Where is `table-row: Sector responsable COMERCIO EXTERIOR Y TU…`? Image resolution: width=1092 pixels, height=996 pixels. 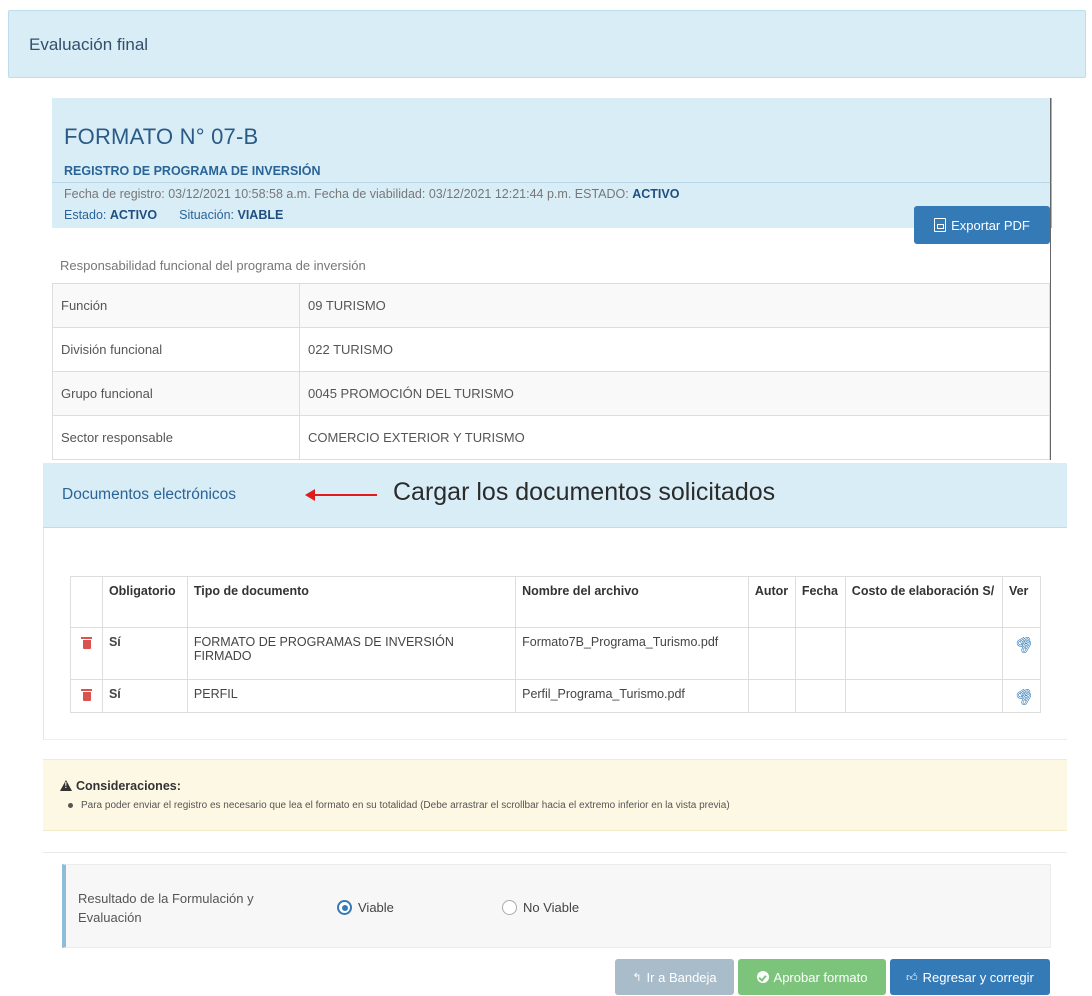 table-row: Sector responsable COMERCIO EXTERIOR Y TU… is located at coordinates (551, 437).